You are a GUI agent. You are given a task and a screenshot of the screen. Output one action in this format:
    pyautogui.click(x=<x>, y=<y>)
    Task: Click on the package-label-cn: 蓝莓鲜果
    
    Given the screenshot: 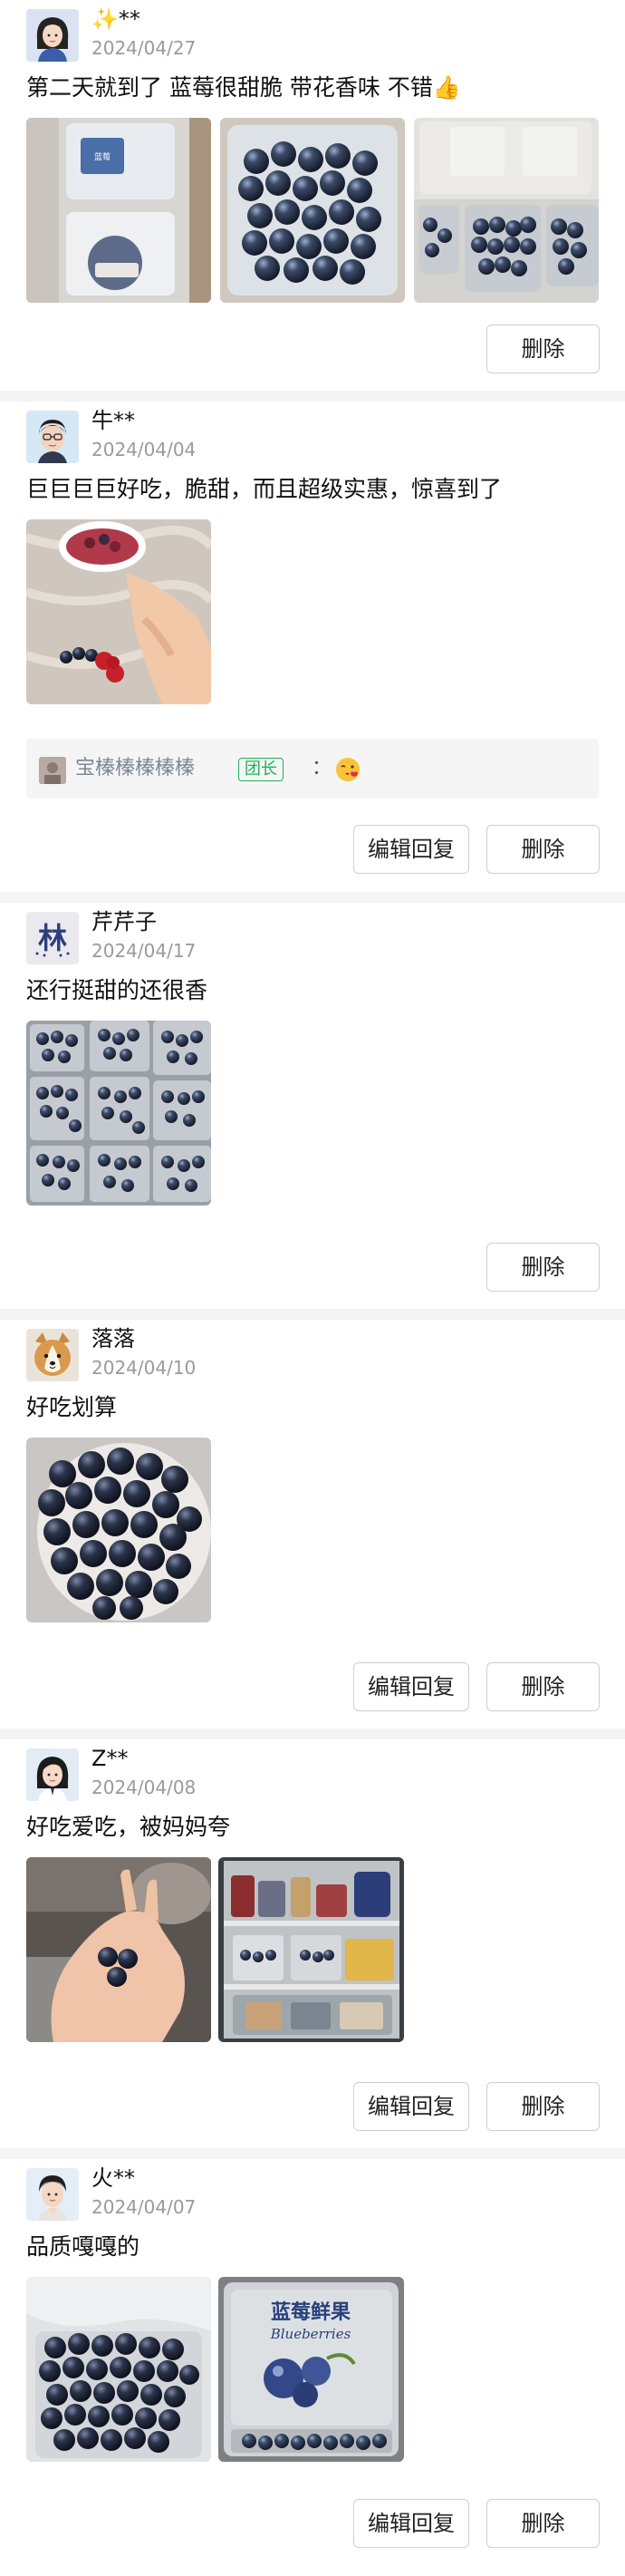 What is the action you would take?
    pyautogui.click(x=311, y=2312)
    